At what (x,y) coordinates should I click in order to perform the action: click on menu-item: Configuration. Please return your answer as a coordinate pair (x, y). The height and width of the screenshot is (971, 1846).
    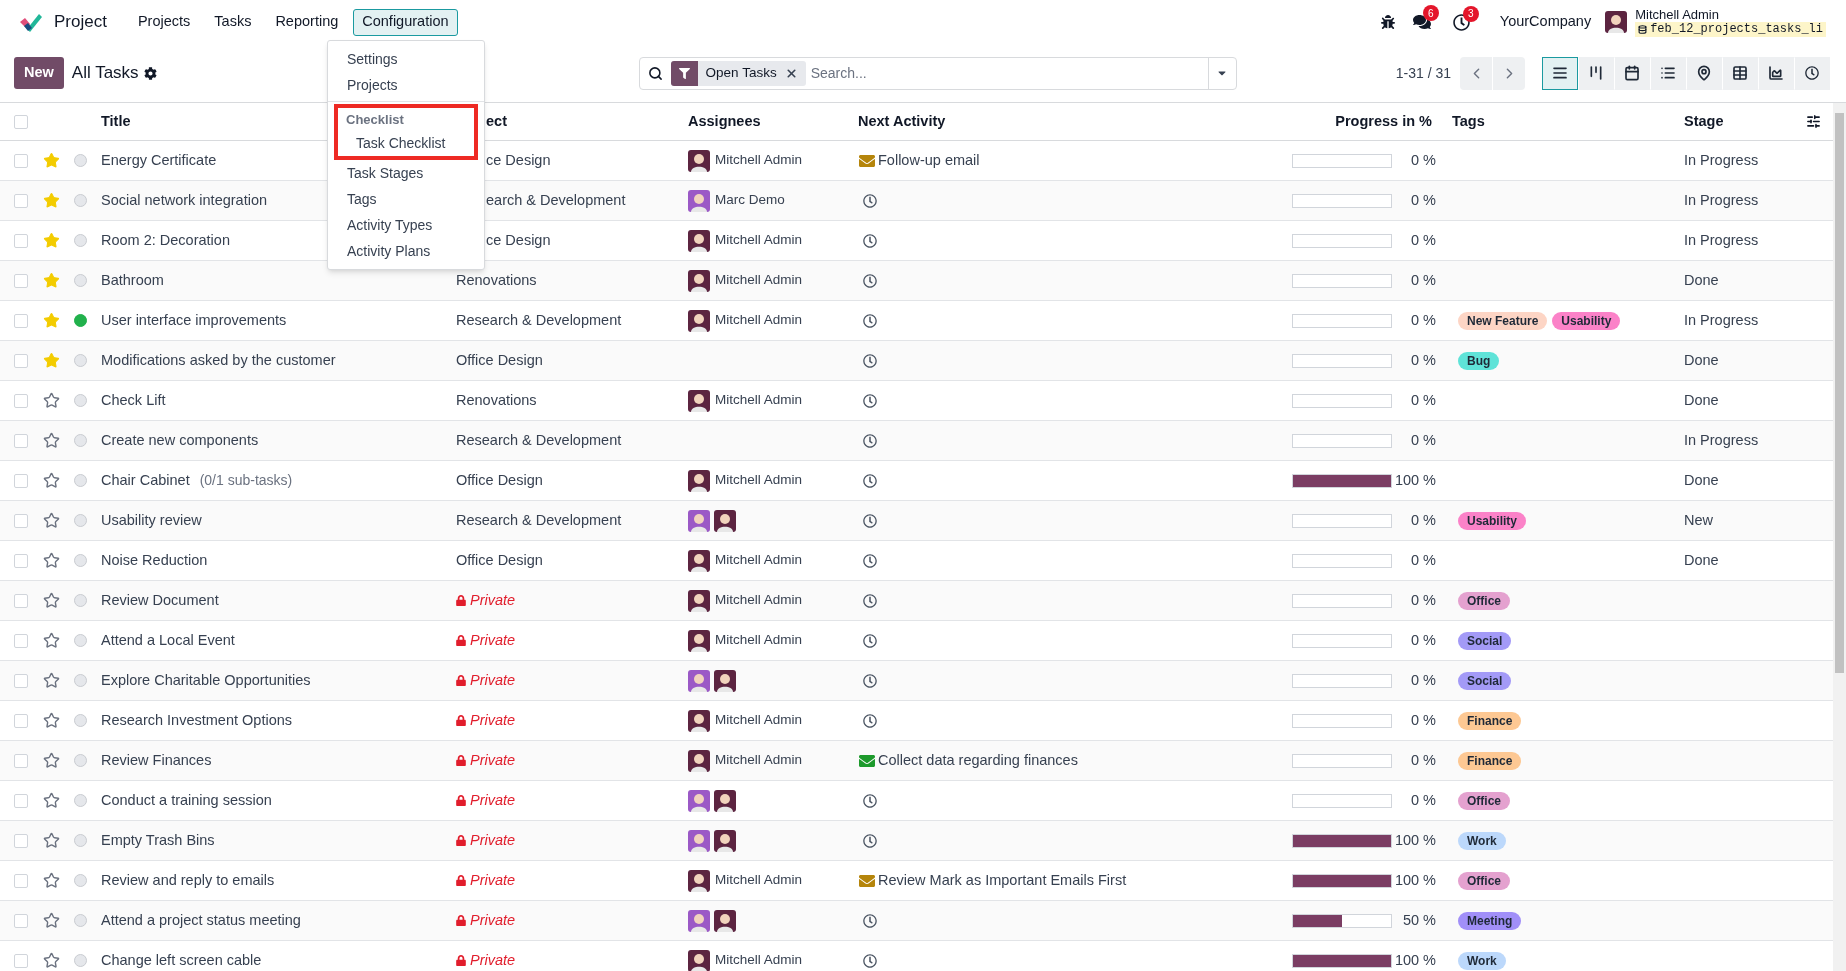
    Looking at the image, I should click on (405, 22).